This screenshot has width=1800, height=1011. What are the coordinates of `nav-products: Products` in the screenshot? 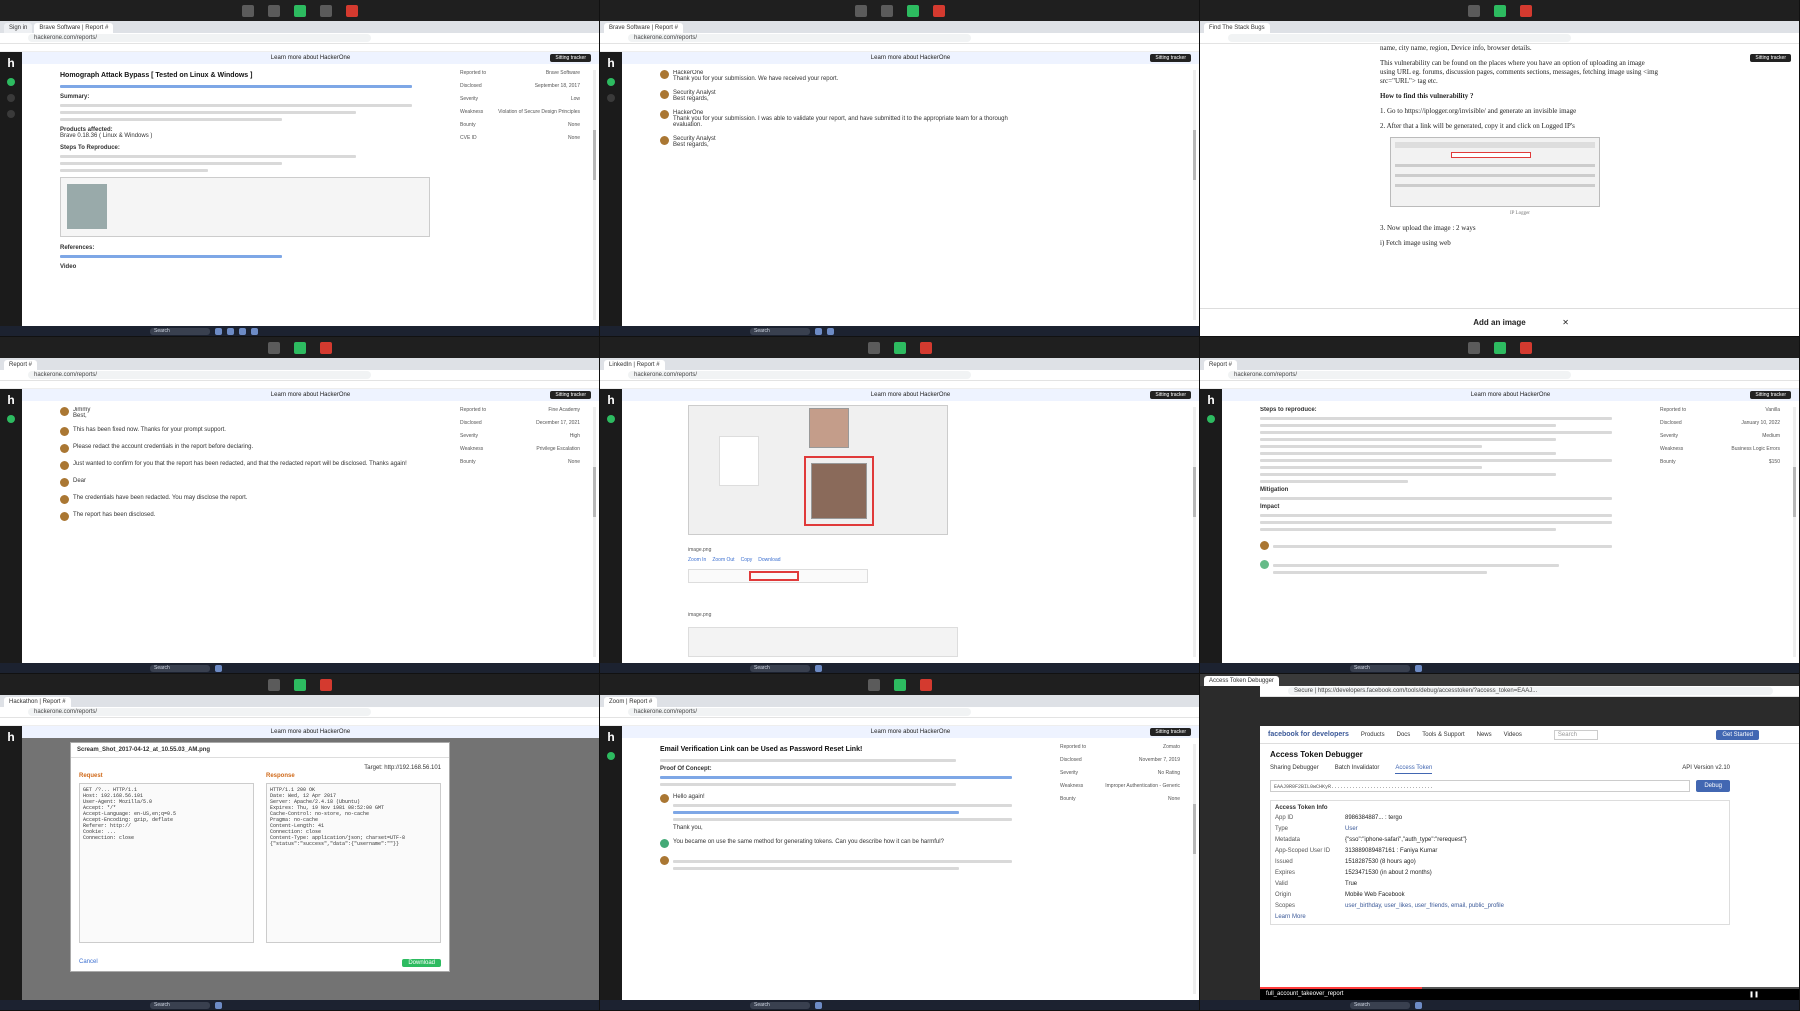 It's located at (1373, 735).